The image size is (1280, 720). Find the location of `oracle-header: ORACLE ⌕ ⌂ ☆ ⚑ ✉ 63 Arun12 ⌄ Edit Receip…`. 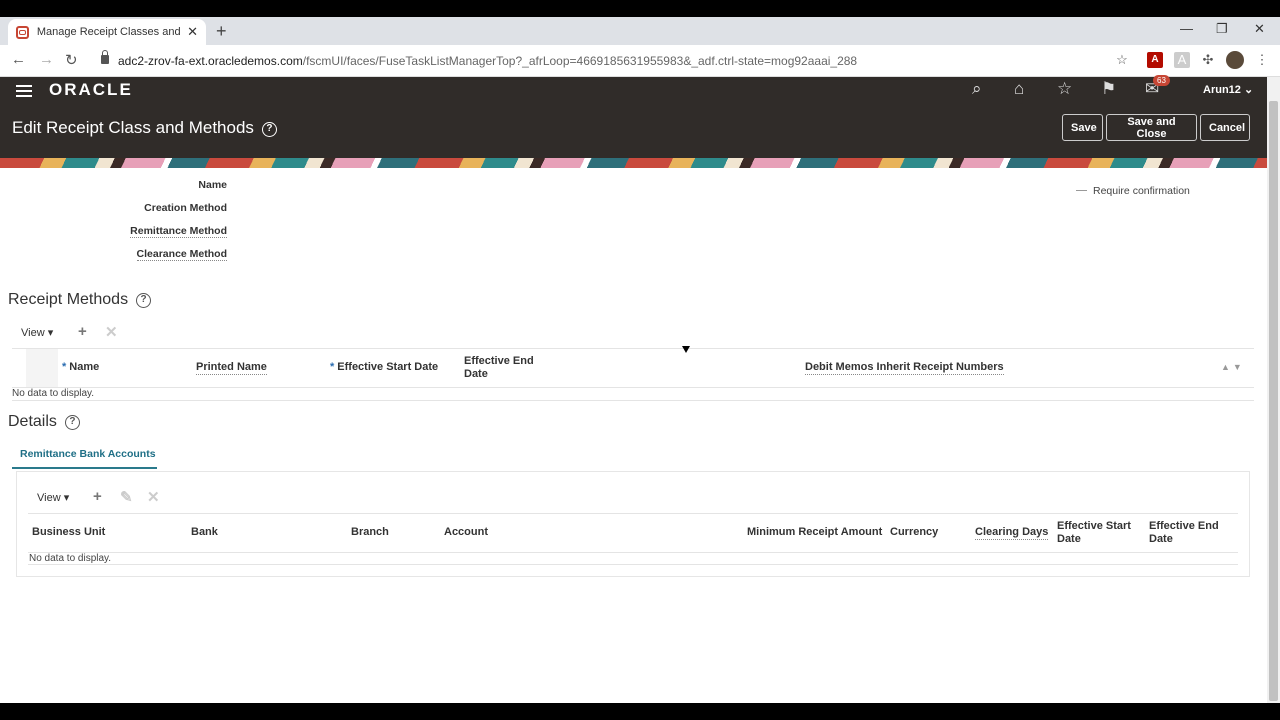

oracle-header: ORACLE ⌕ ⌂ ☆ ⚑ ✉ 63 Arun12 ⌄ Edit Receip… is located at coordinates (633, 121).